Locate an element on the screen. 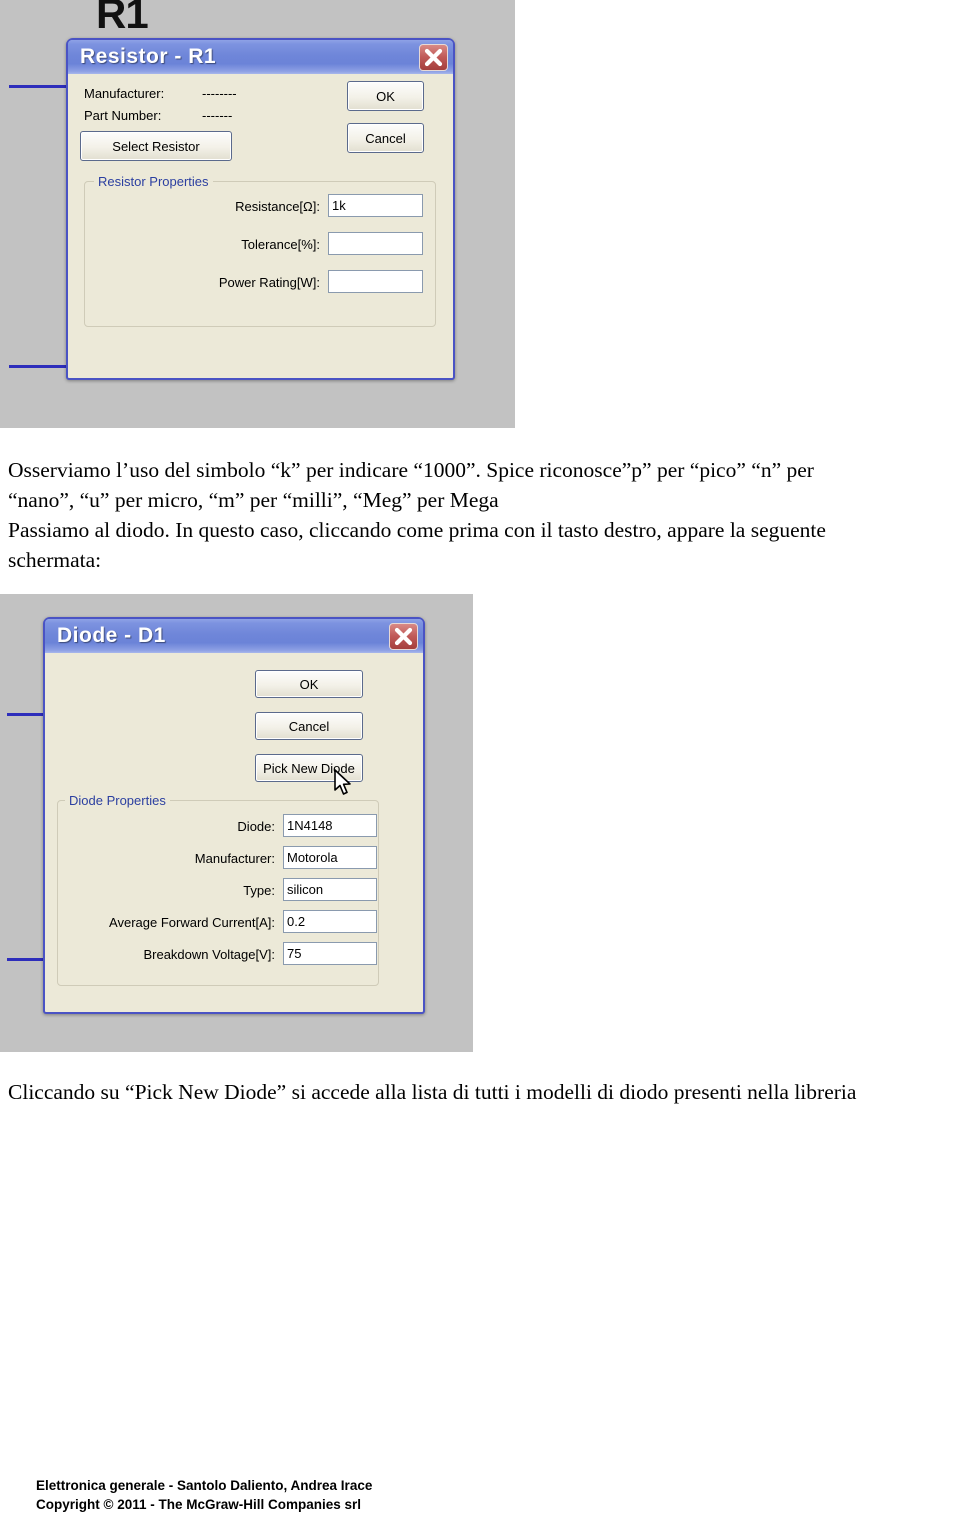 The image size is (960, 1514). prose-line-4: schermata: is located at coordinates (55, 560).